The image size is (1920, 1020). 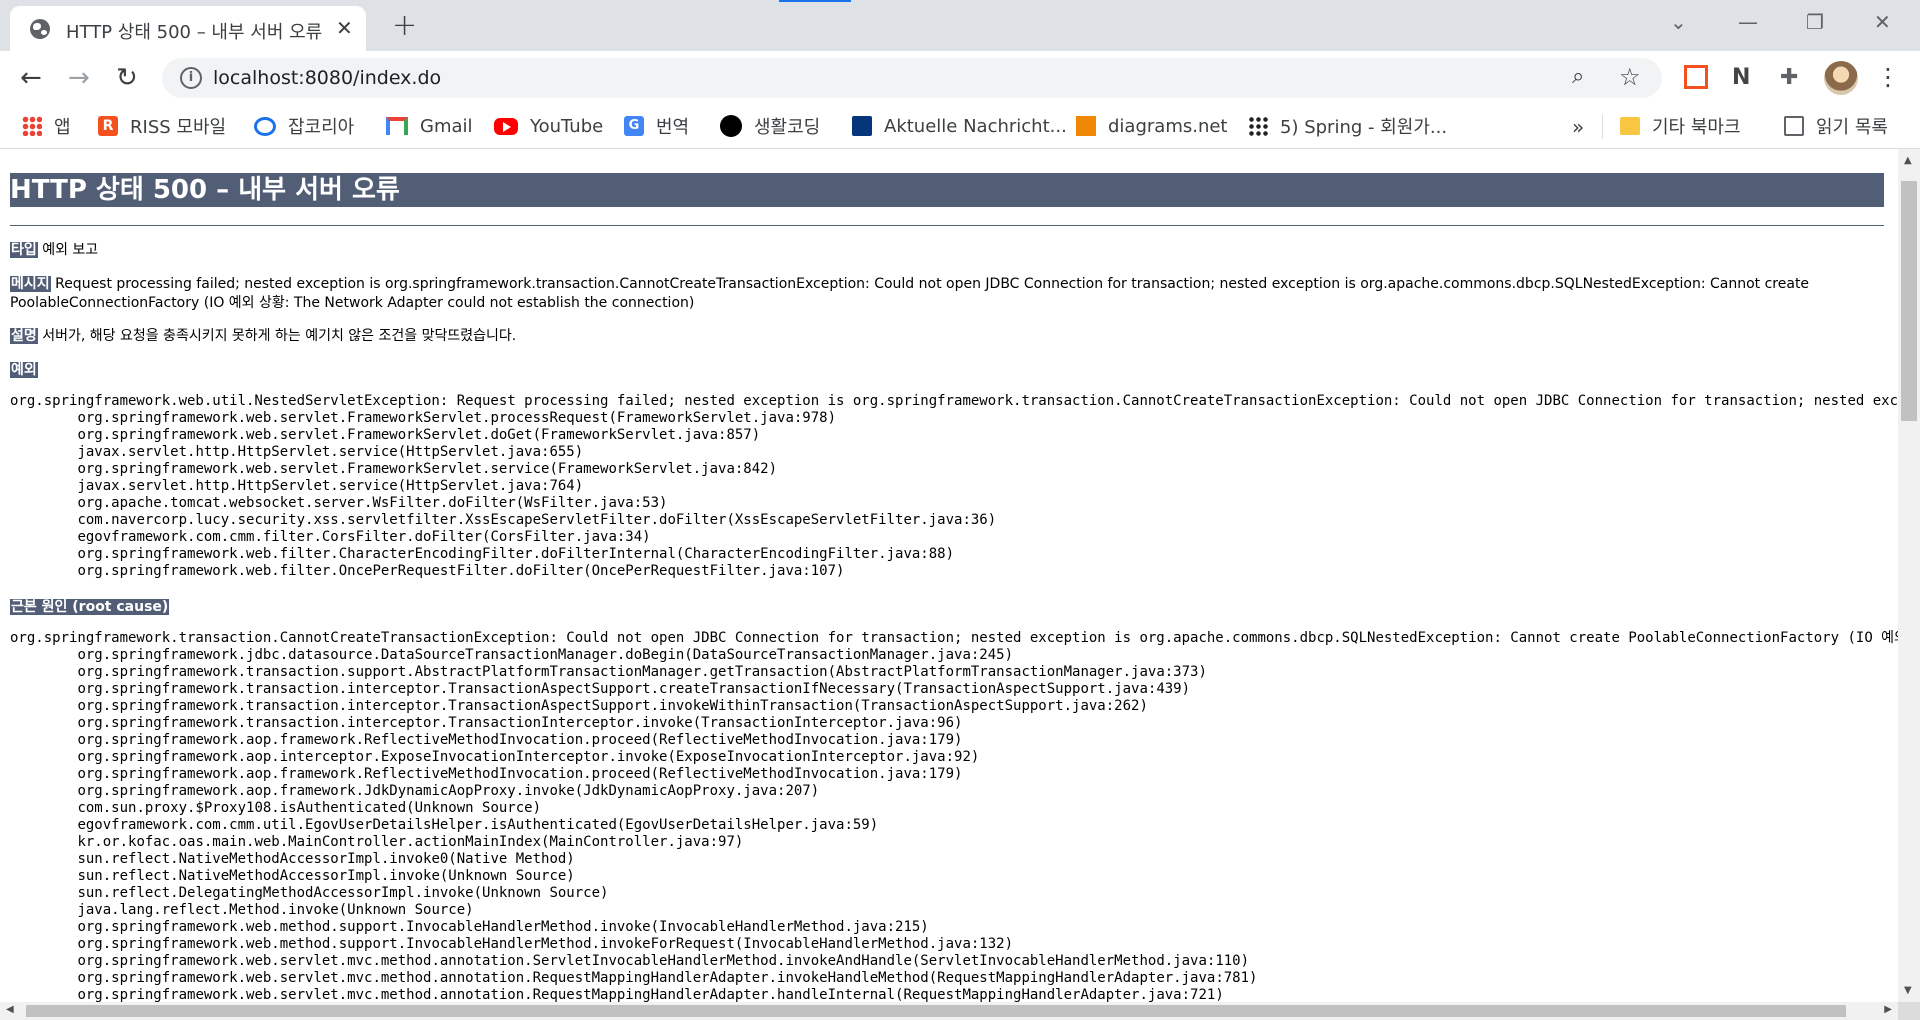 What do you see at coordinates (1909, 1011) in the screenshot?
I see `scrollbar-corner` at bounding box center [1909, 1011].